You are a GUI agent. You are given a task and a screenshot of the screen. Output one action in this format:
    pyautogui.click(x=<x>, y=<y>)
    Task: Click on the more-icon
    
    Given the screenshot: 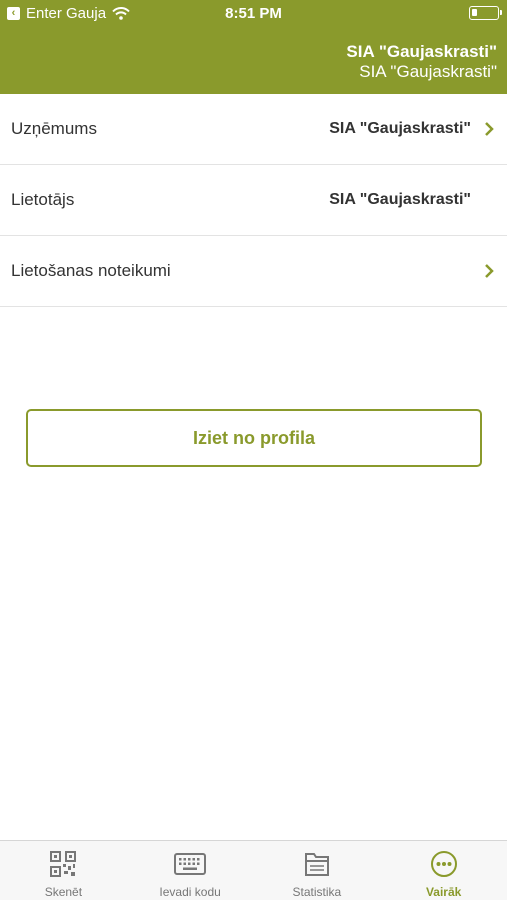 What is the action you would take?
    pyautogui.click(x=443, y=864)
    